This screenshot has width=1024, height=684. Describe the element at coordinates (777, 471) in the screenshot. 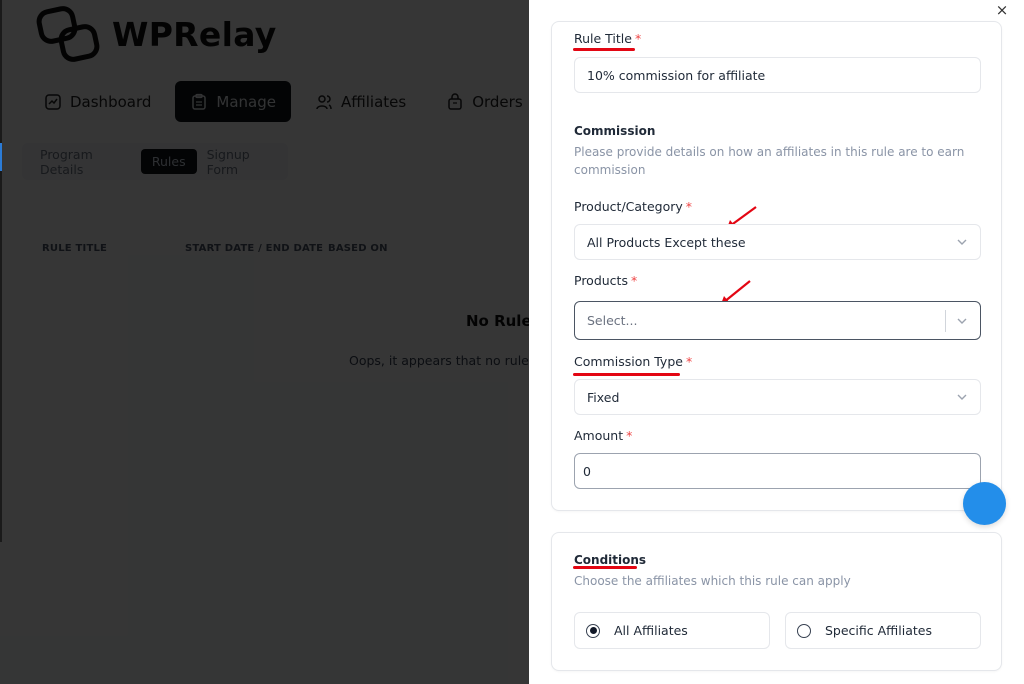

I see `amount-input: 0` at that location.